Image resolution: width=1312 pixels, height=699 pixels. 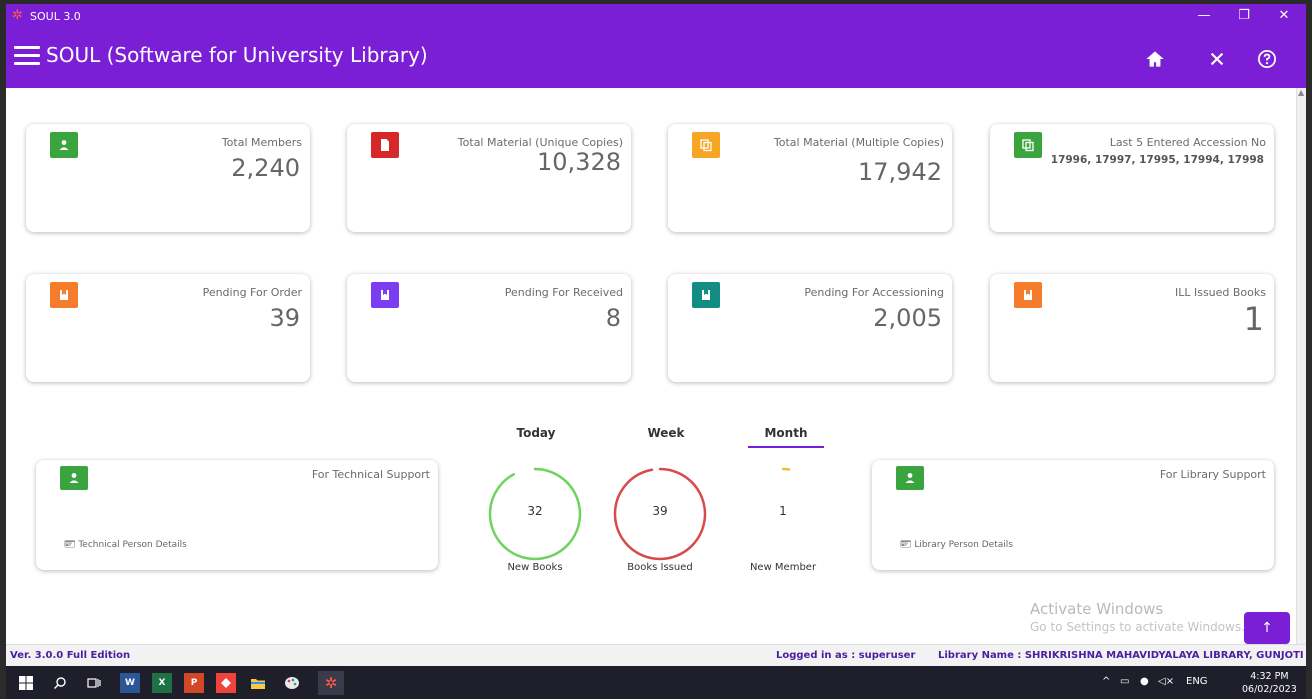 What do you see at coordinates (1197, 681) in the screenshot?
I see `language-indicator: ENG` at bounding box center [1197, 681].